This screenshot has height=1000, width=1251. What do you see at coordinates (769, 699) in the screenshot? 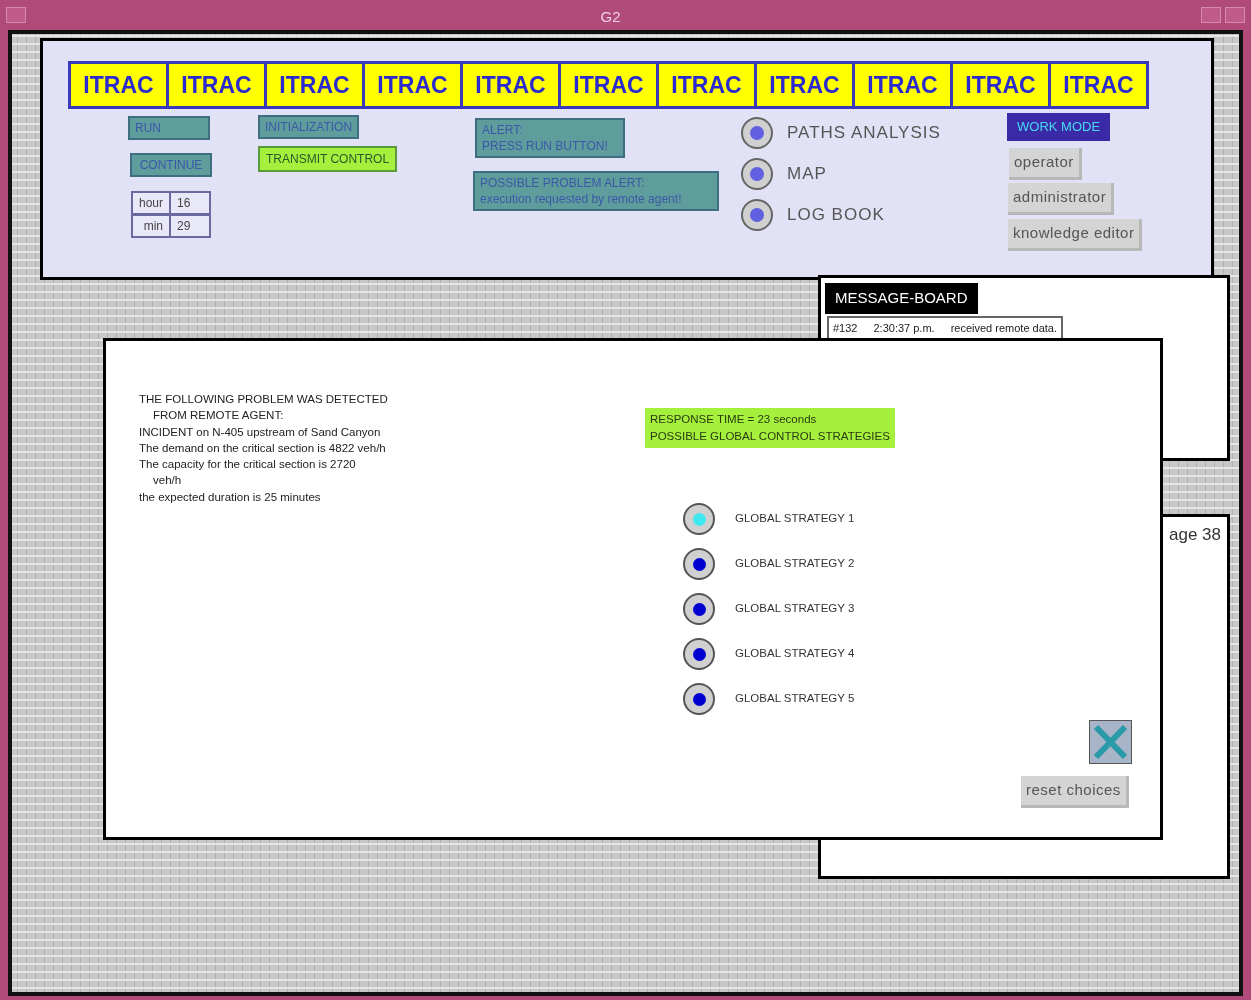
I see `strategy-option: GLOBAL STRATEGY 5` at bounding box center [769, 699].